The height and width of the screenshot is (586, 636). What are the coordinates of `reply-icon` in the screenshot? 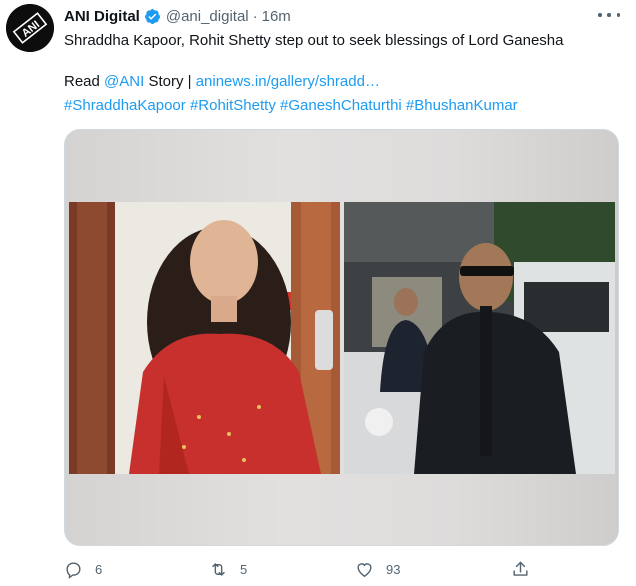 It's located at (73, 570).